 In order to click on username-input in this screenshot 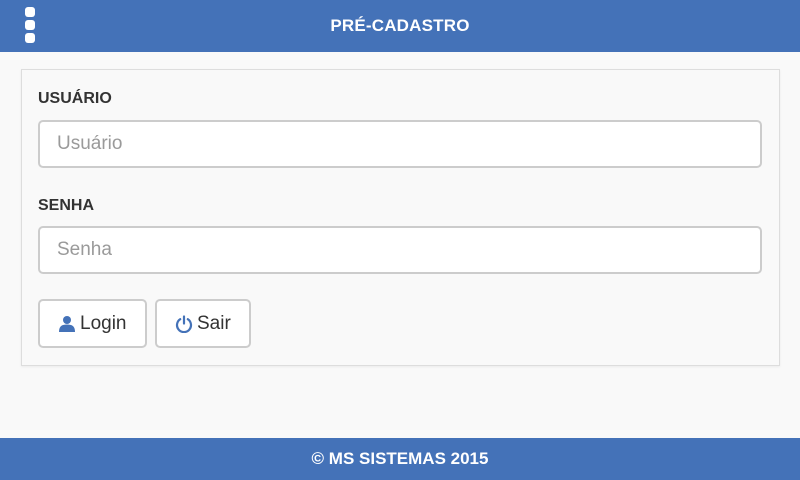, I will do `click(400, 144)`.